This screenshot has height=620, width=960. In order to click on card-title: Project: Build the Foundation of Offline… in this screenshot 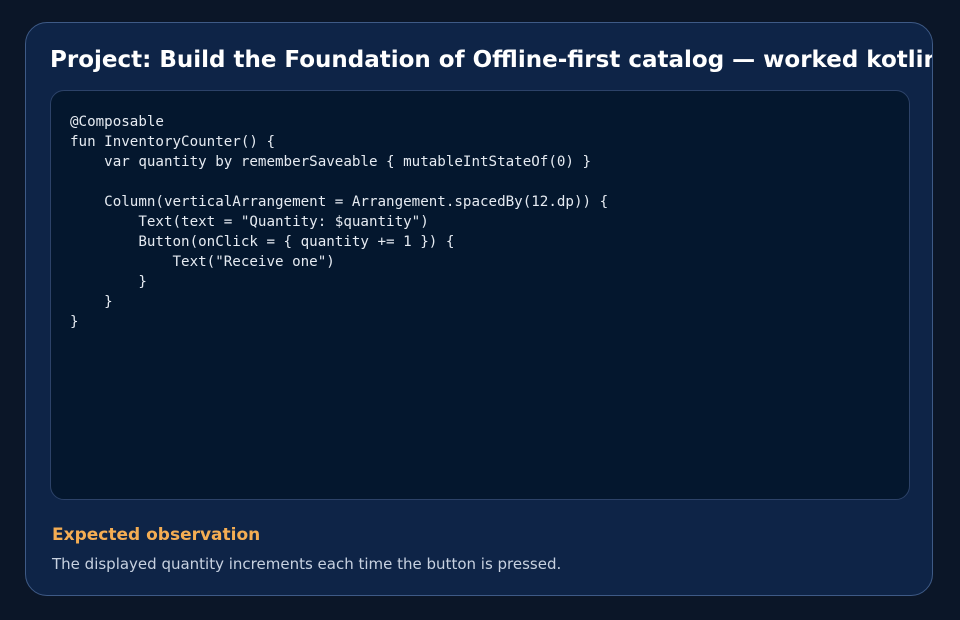, I will do `click(491, 60)`.